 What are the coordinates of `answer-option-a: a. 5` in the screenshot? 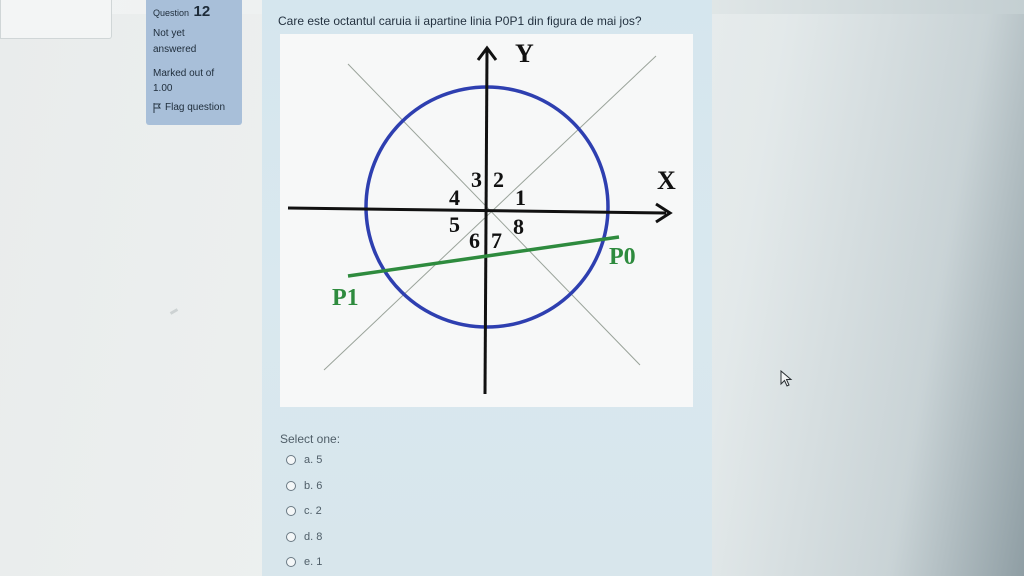 It's located at (304, 460).